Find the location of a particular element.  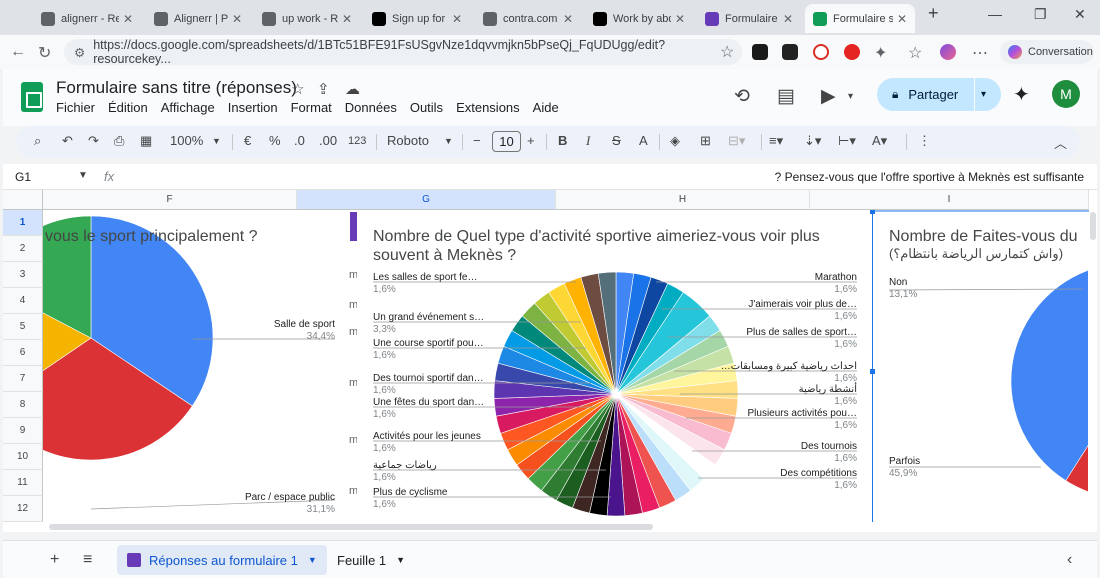

all-sheets-icon: ≡ is located at coordinates (87, 560).